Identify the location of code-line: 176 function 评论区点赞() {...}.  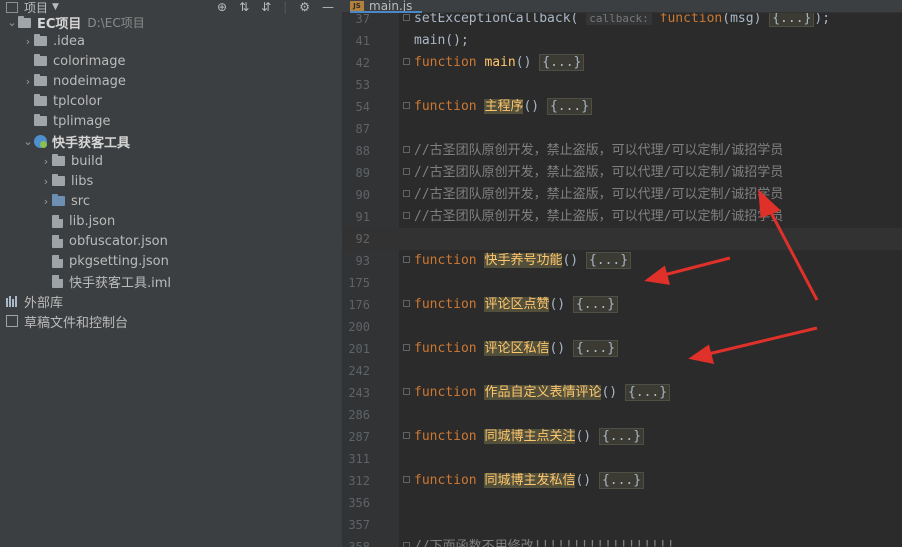
(622, 305).